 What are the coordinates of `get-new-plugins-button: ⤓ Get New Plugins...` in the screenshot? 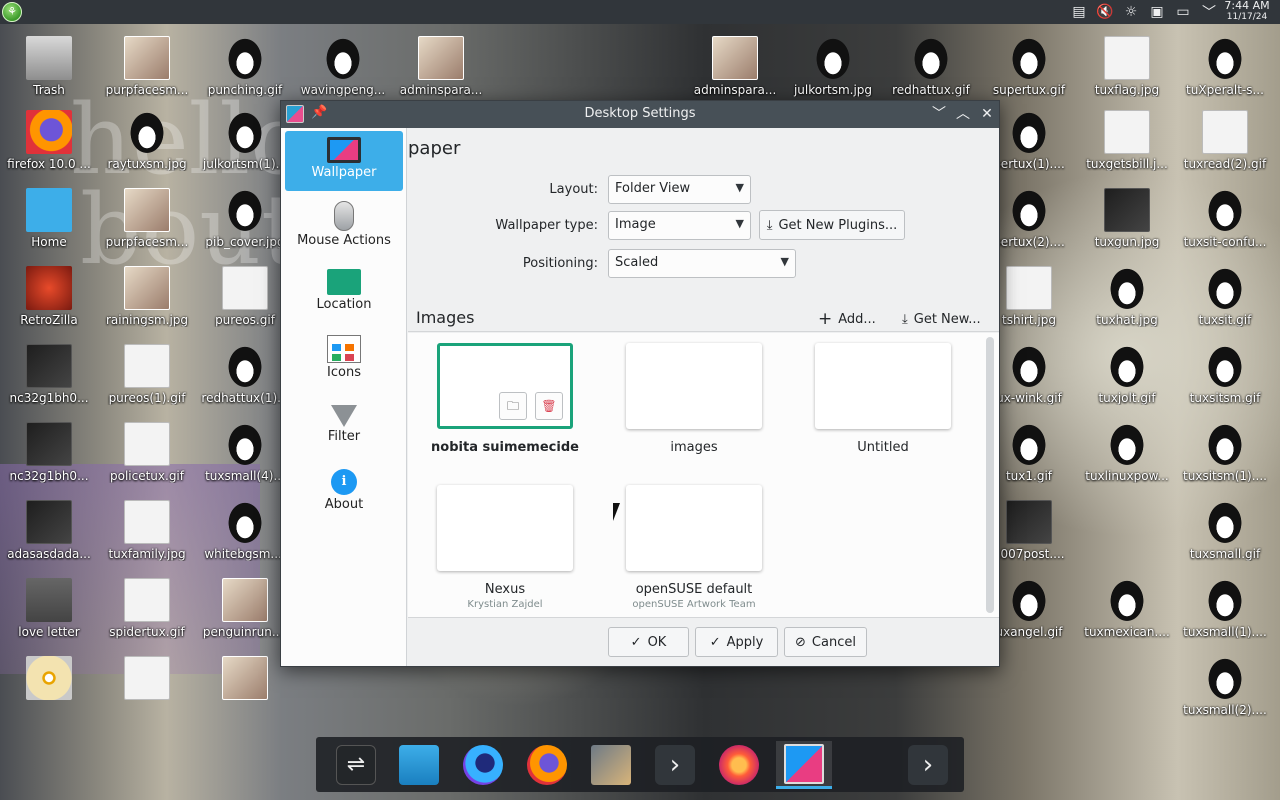 It's located at (832, 225).